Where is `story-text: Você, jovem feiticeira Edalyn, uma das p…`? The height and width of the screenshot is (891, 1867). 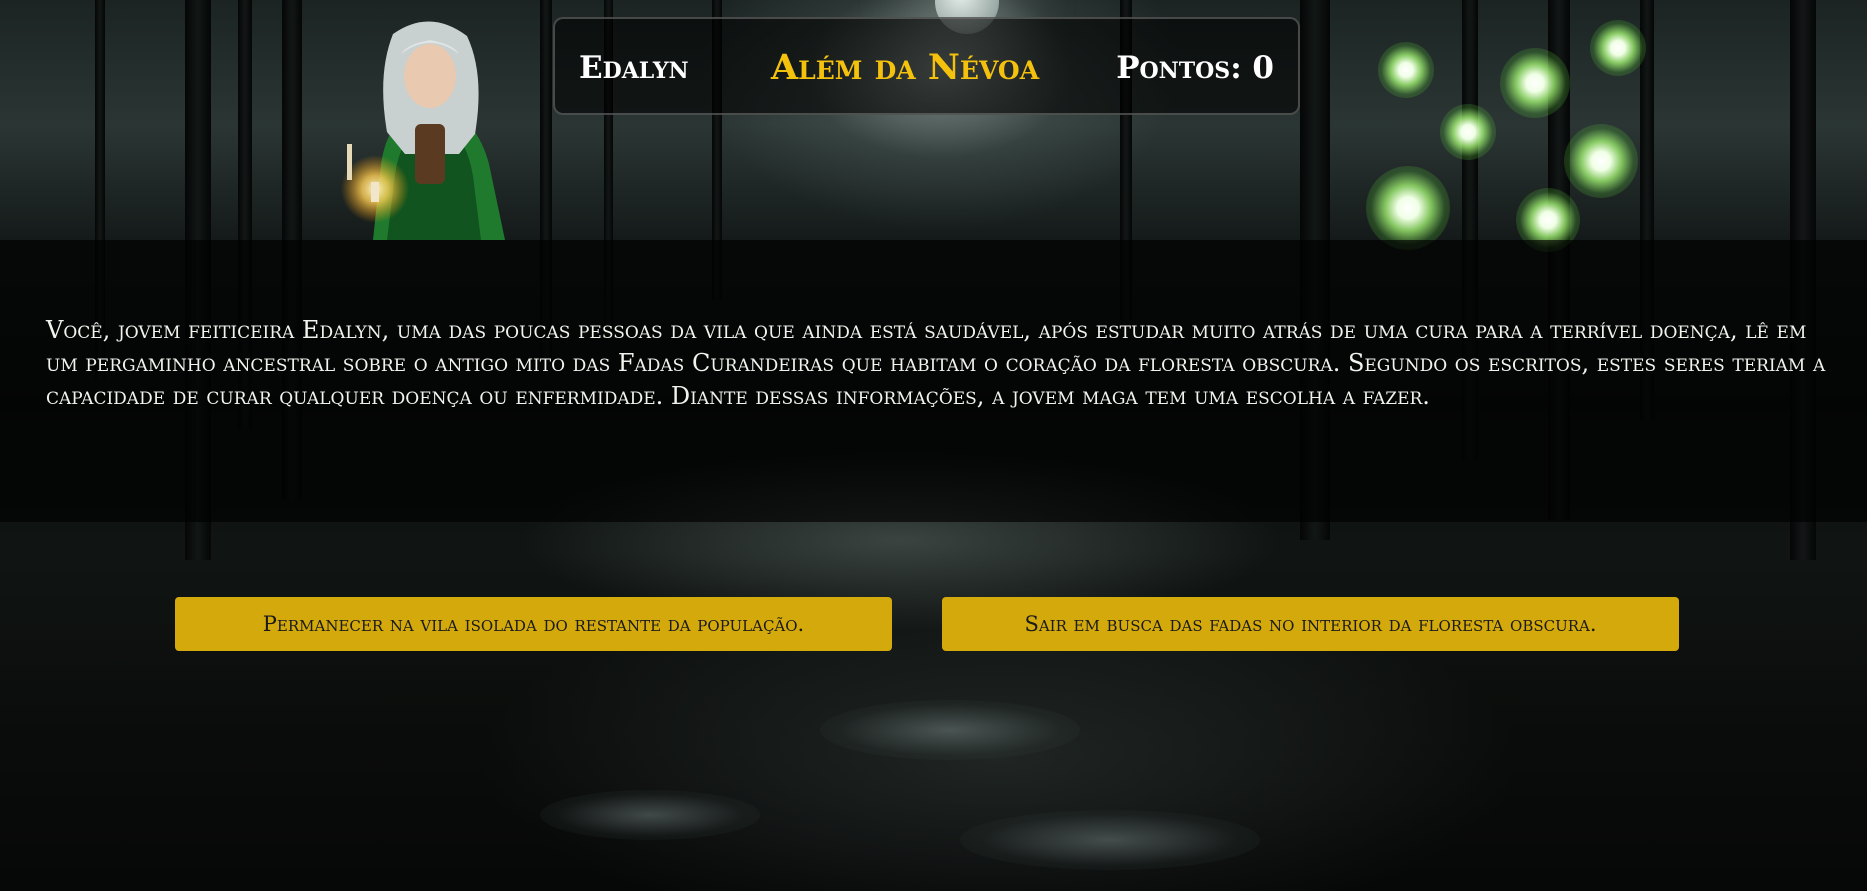
story-text: Você, jovem feiticeira Edalyn, uma das p… is located at coordinates (936, 363).